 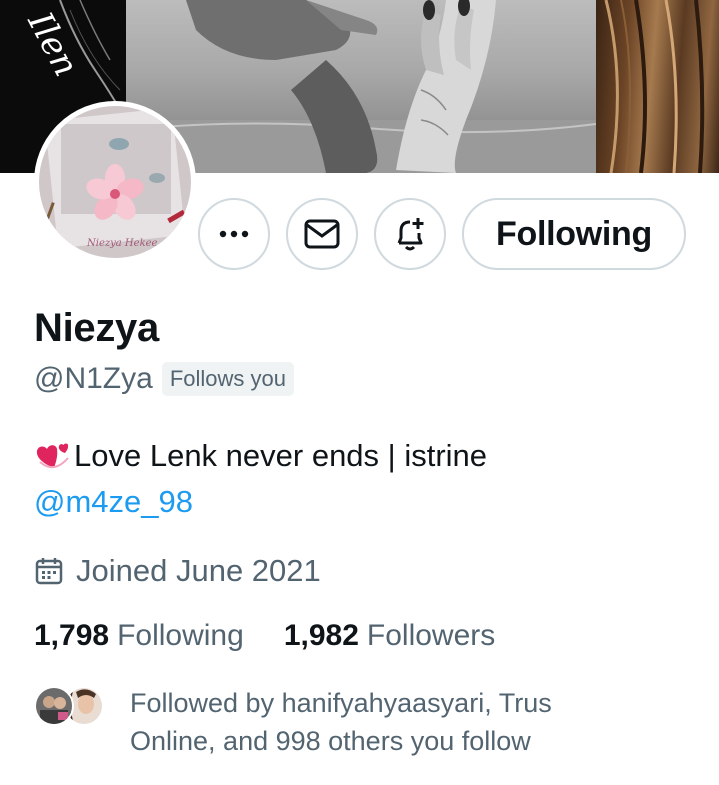 What do you see at coordinates (115, 182) in the screenshot?
I see `profile-avatar: Niezya Hekee` at bounding box center [115, 182].